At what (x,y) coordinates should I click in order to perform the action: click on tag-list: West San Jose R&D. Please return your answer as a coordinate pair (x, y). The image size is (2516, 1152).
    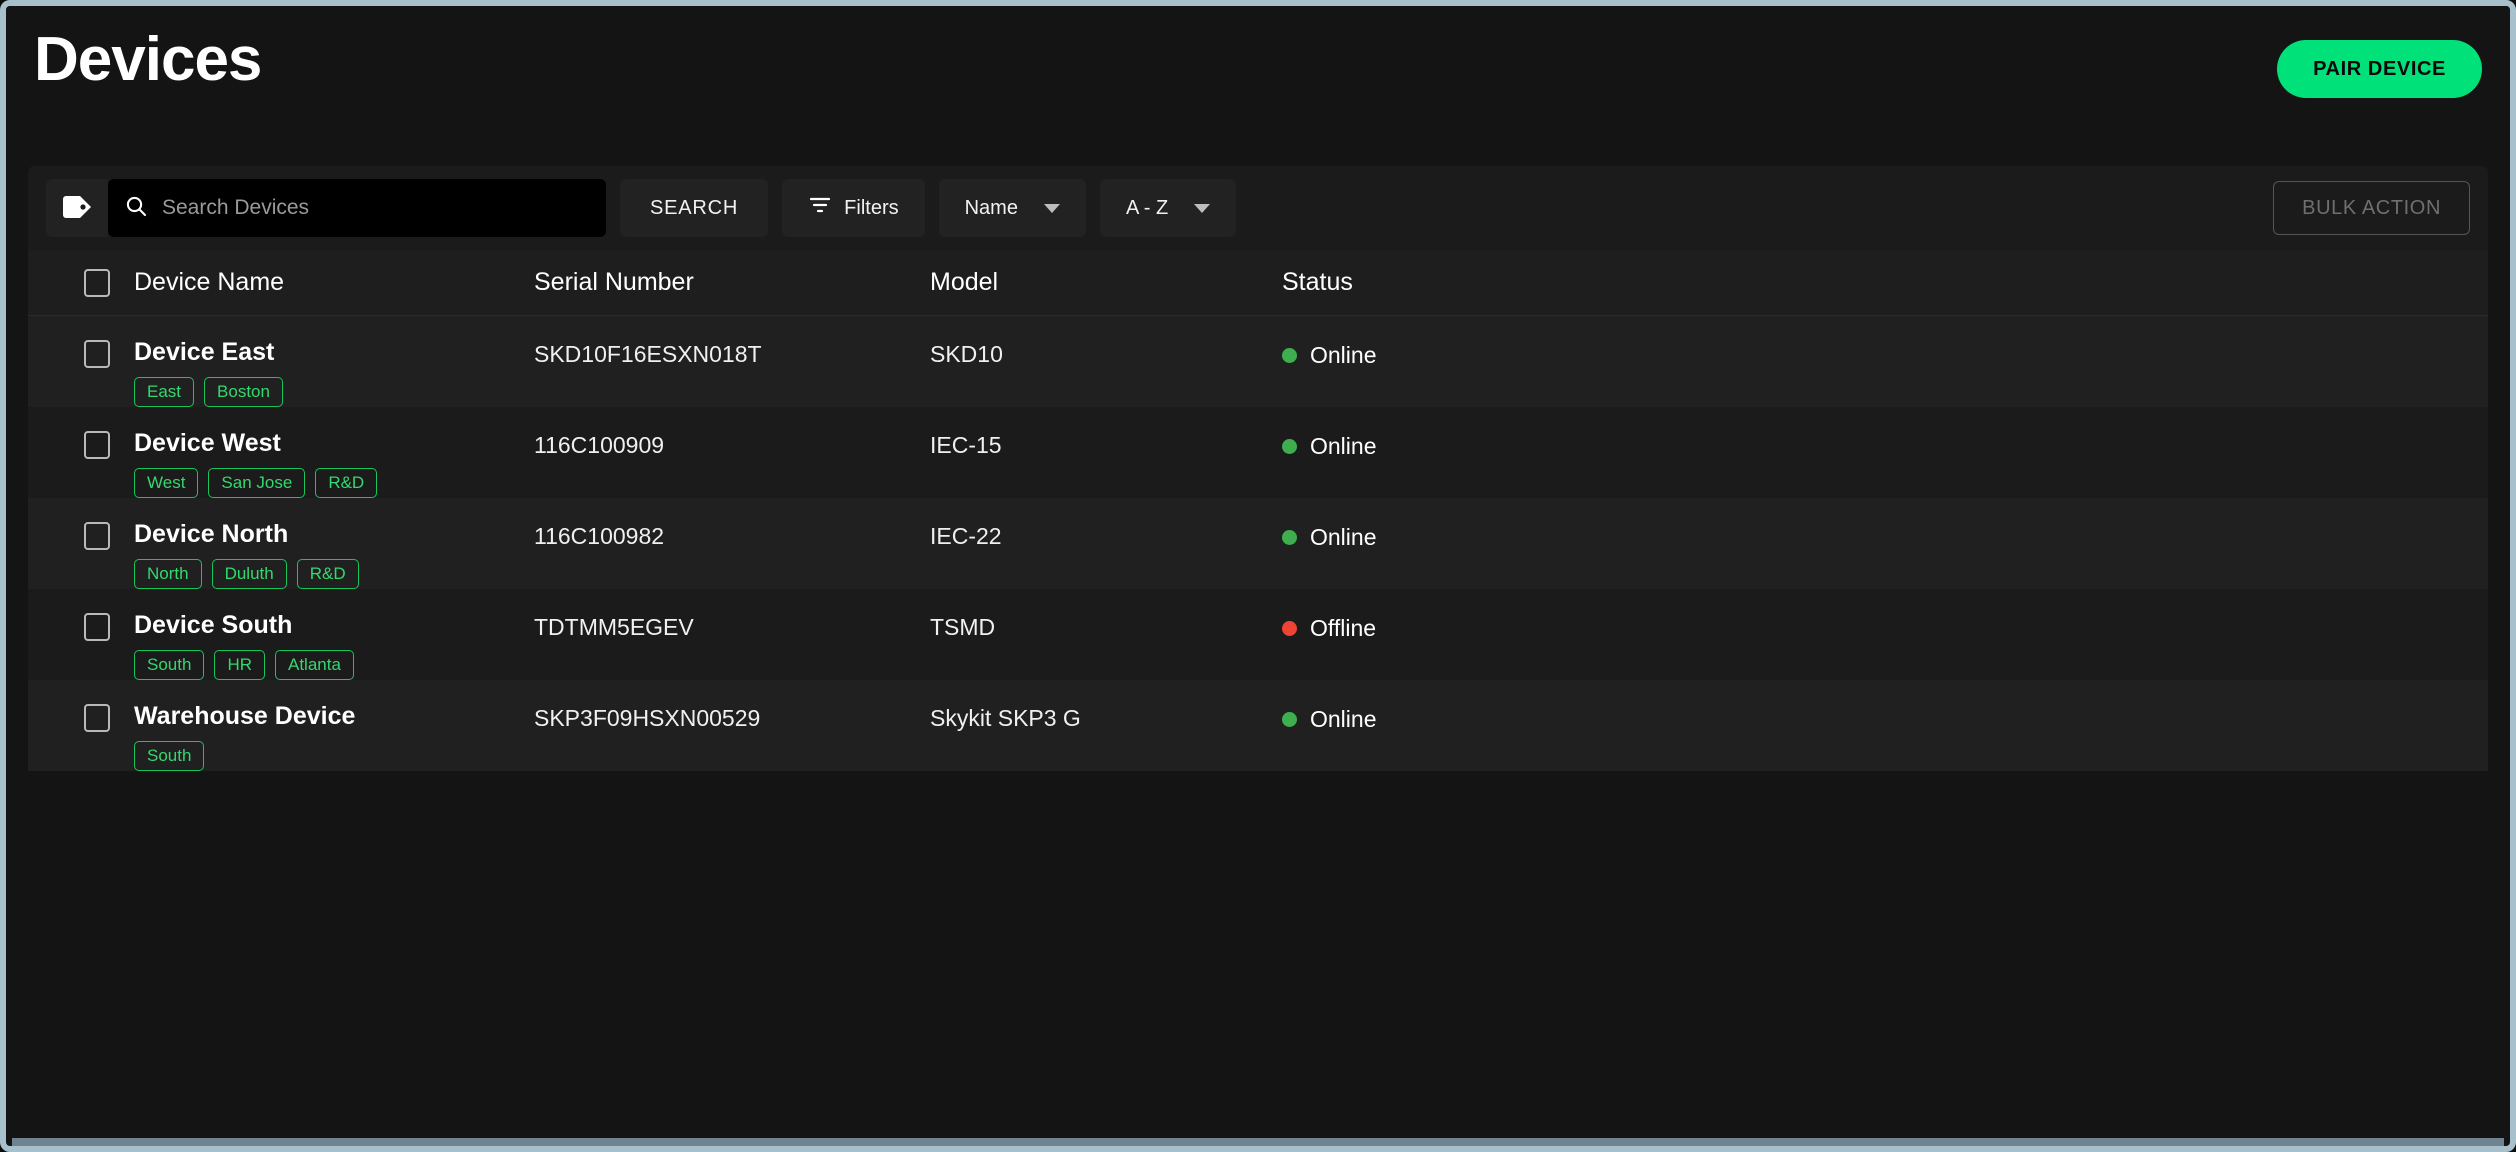
    Looking at the image, I should click on (334, 483).